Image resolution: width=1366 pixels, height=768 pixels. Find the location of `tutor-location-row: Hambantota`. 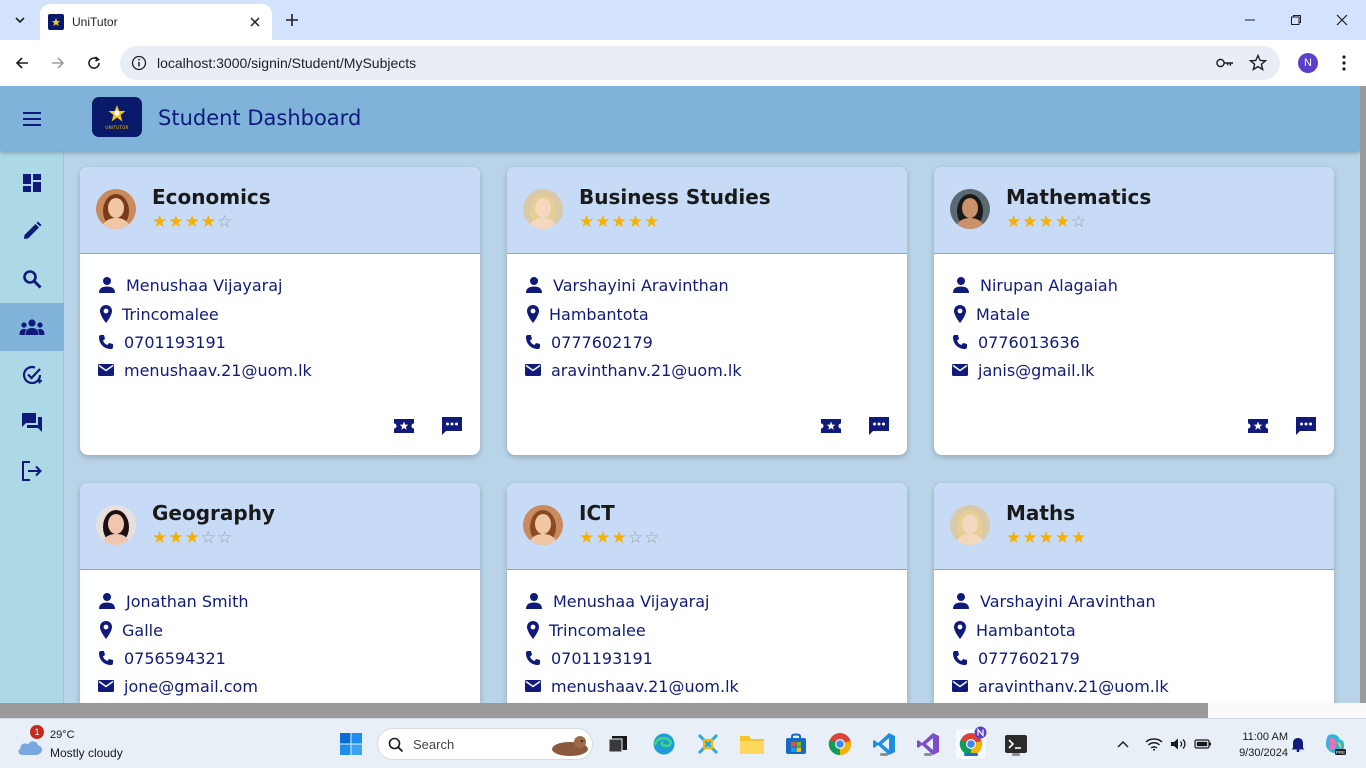

tutor-location-row: Hambantota is located at coordinates (586, 314).